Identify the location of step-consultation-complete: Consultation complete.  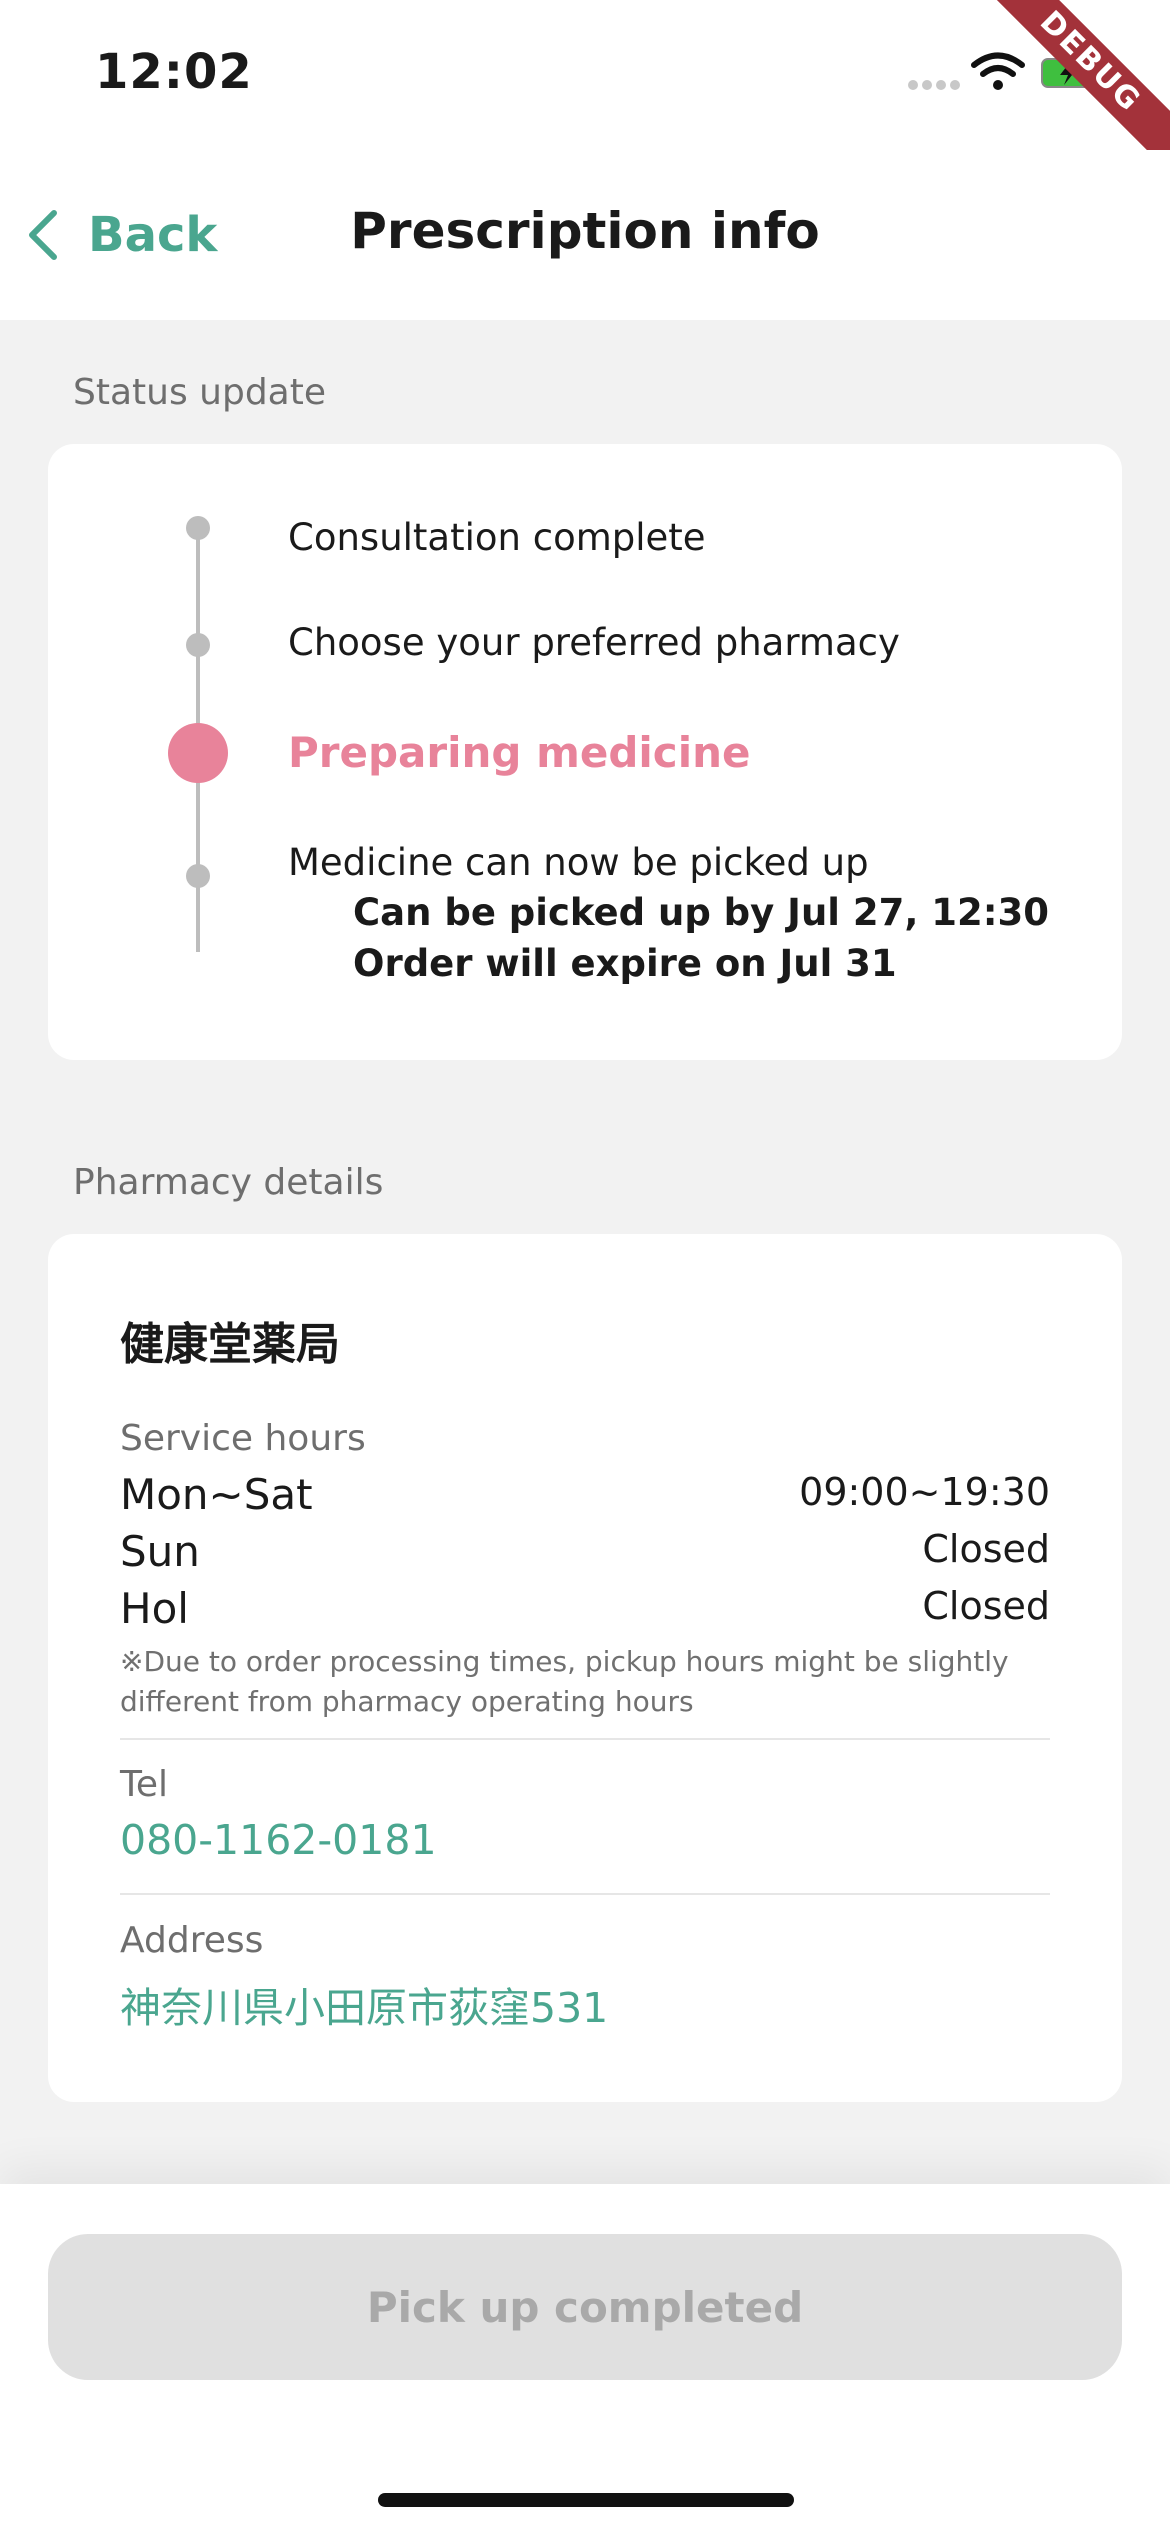
(497, 537).